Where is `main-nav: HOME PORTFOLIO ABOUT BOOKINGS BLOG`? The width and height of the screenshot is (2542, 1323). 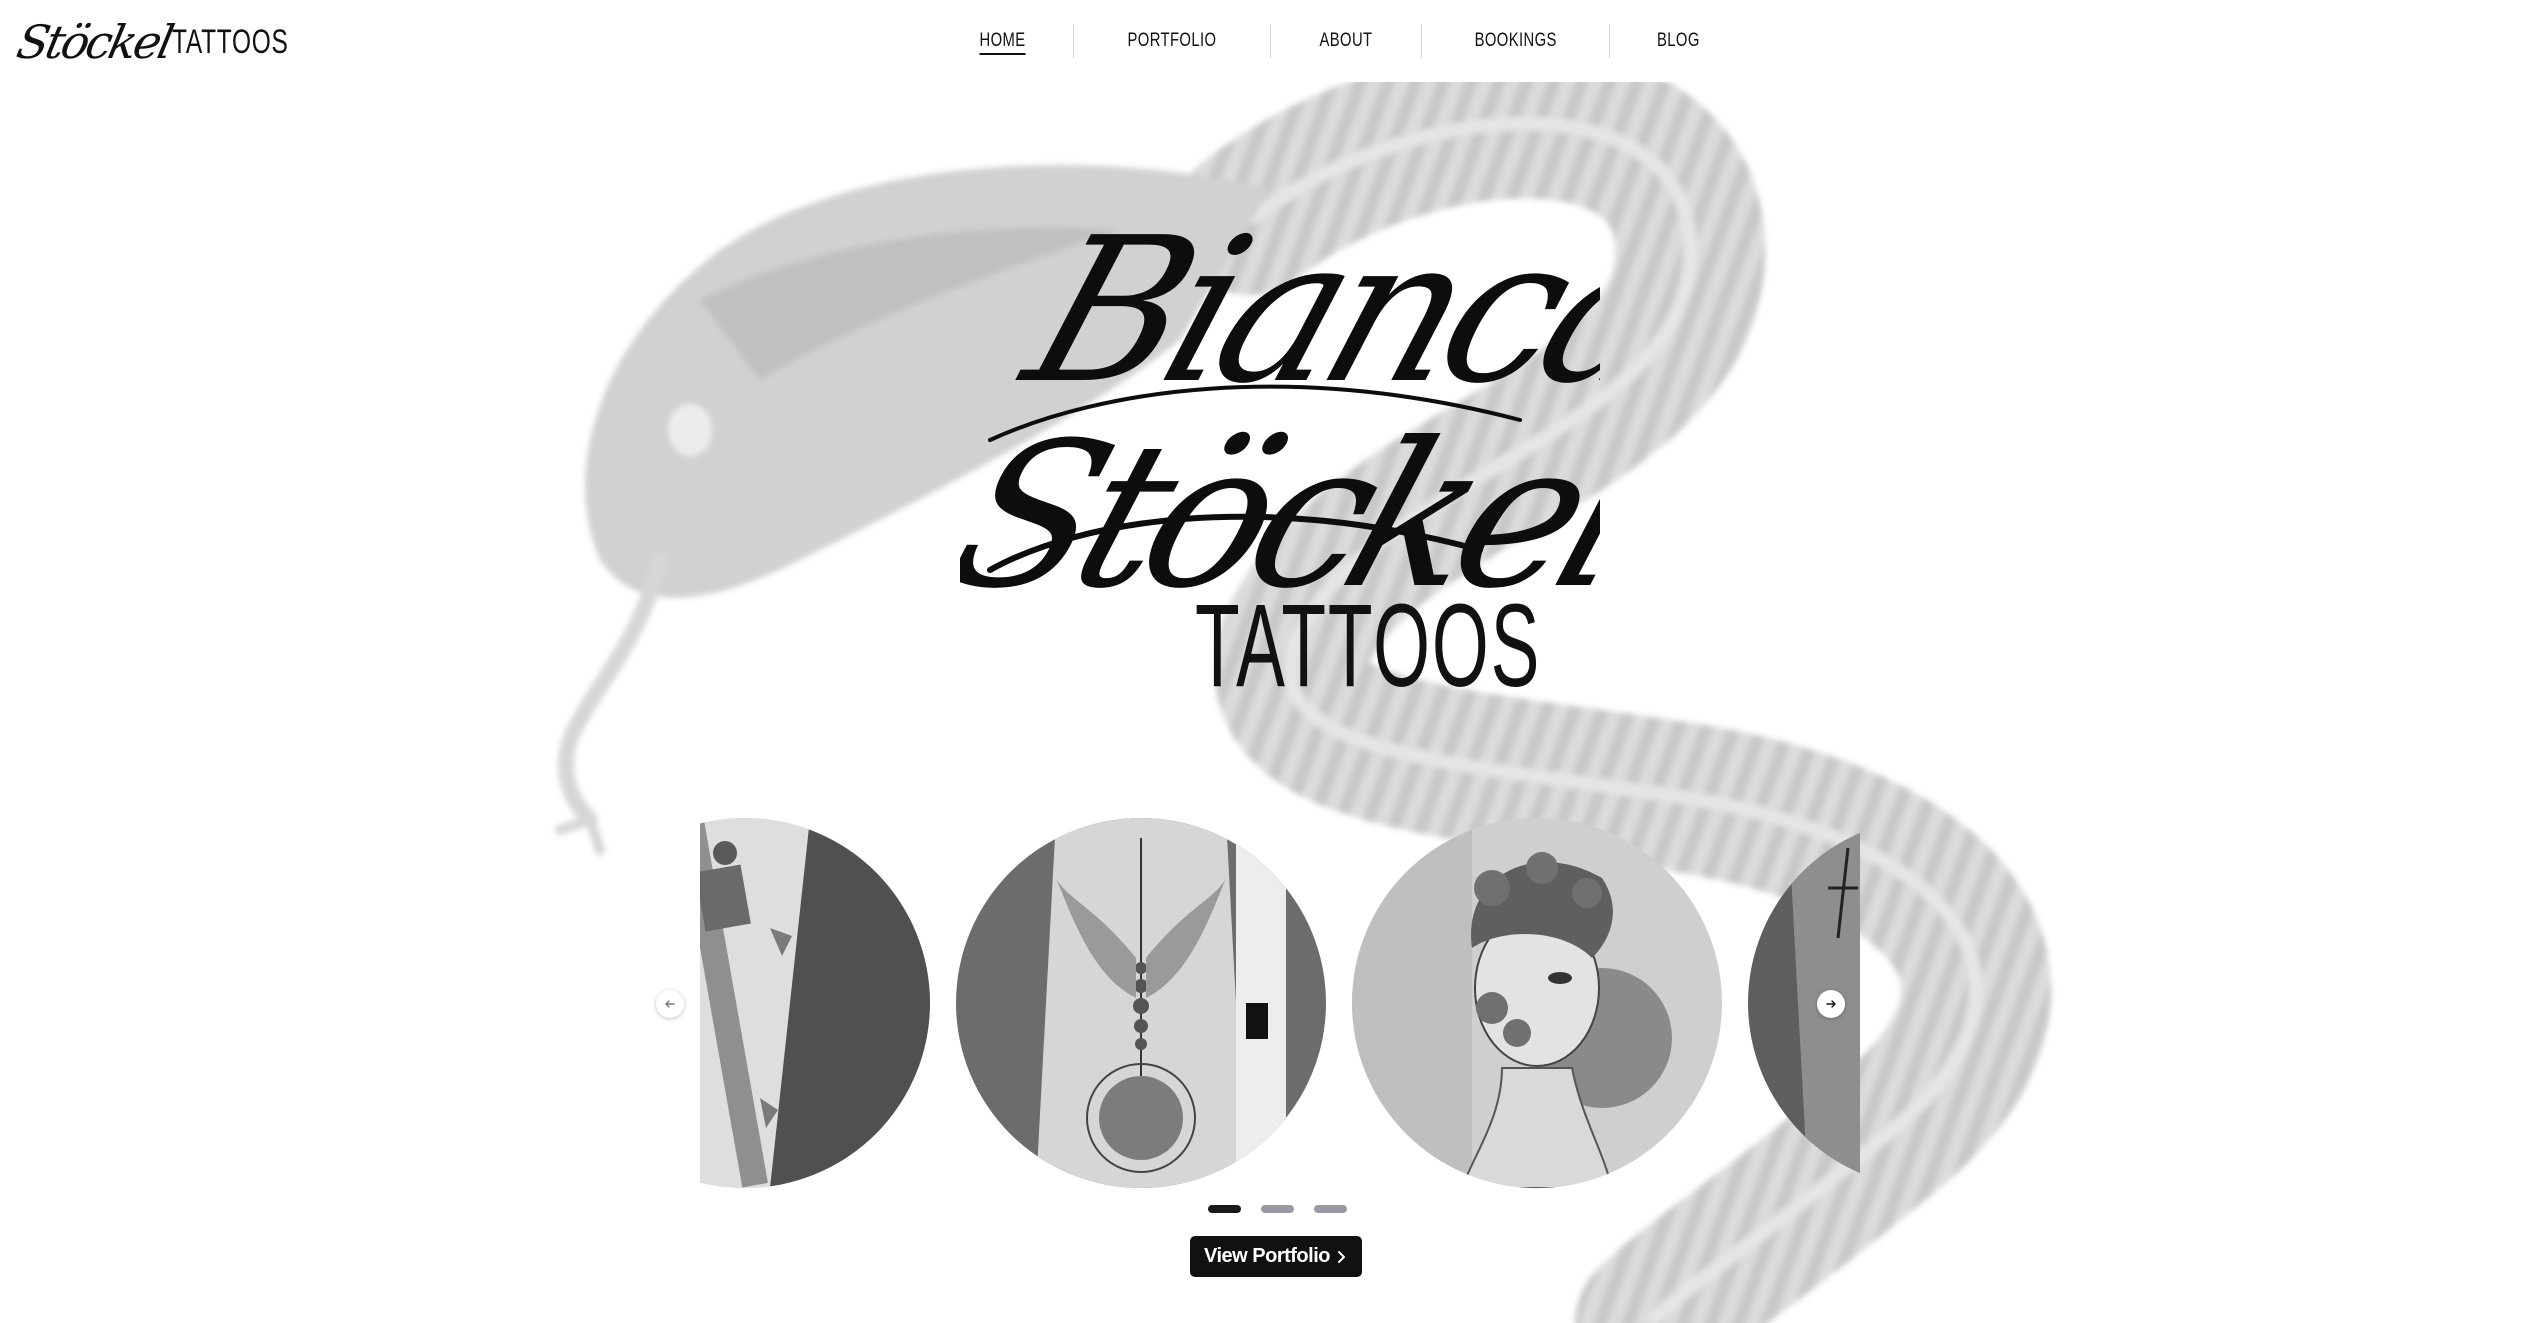
main-nav: HOME PORTFOLIO ABOUT BOOKINGS BLOG is located at coordinates (1339, 41).